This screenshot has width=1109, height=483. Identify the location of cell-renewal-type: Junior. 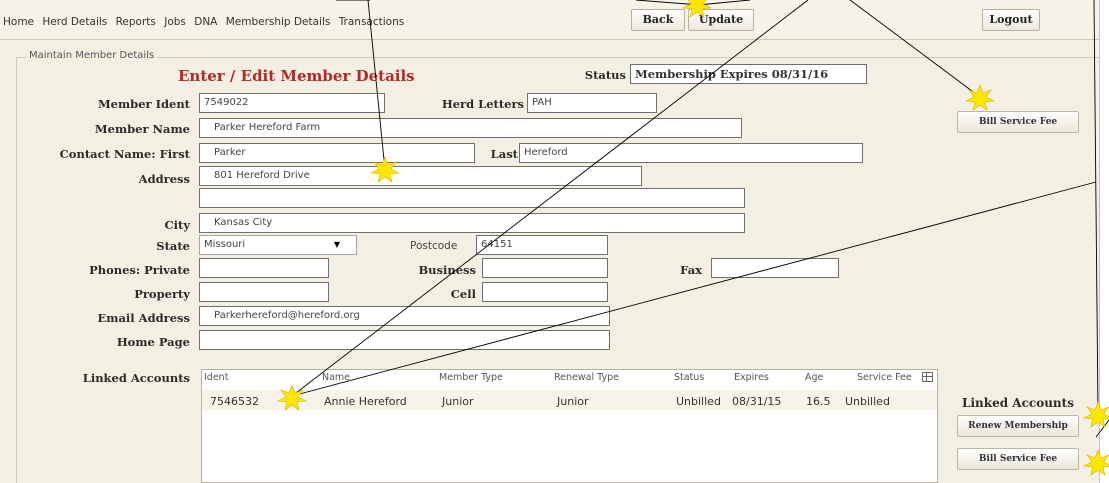
(573, 401).